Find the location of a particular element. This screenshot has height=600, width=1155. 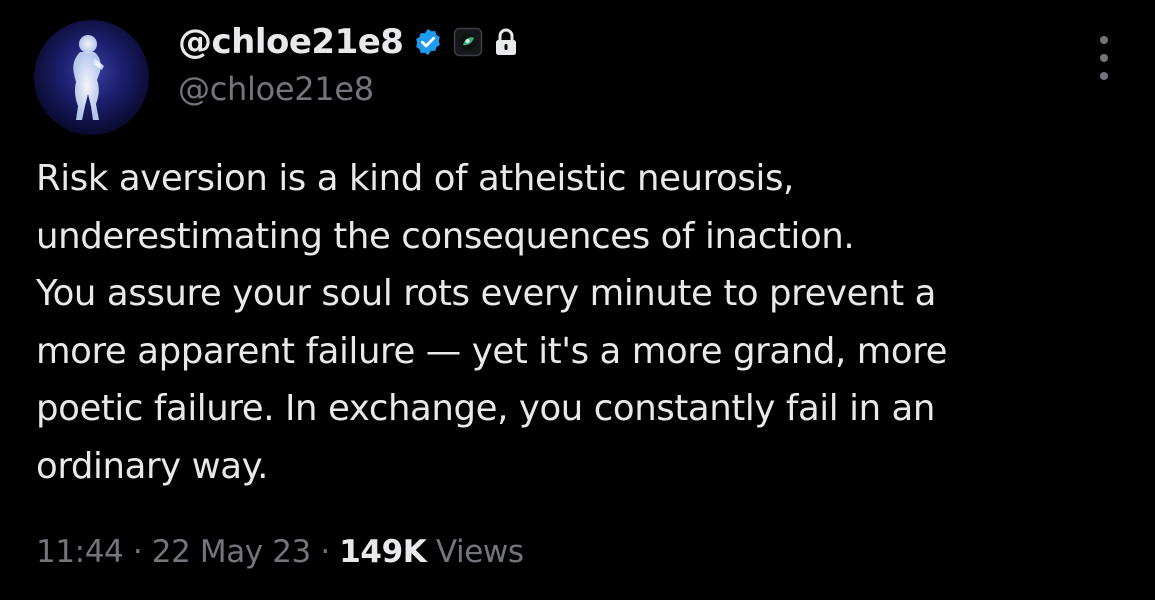

author-name-row: @chloe21e8 is located at coordinates (348, 42).